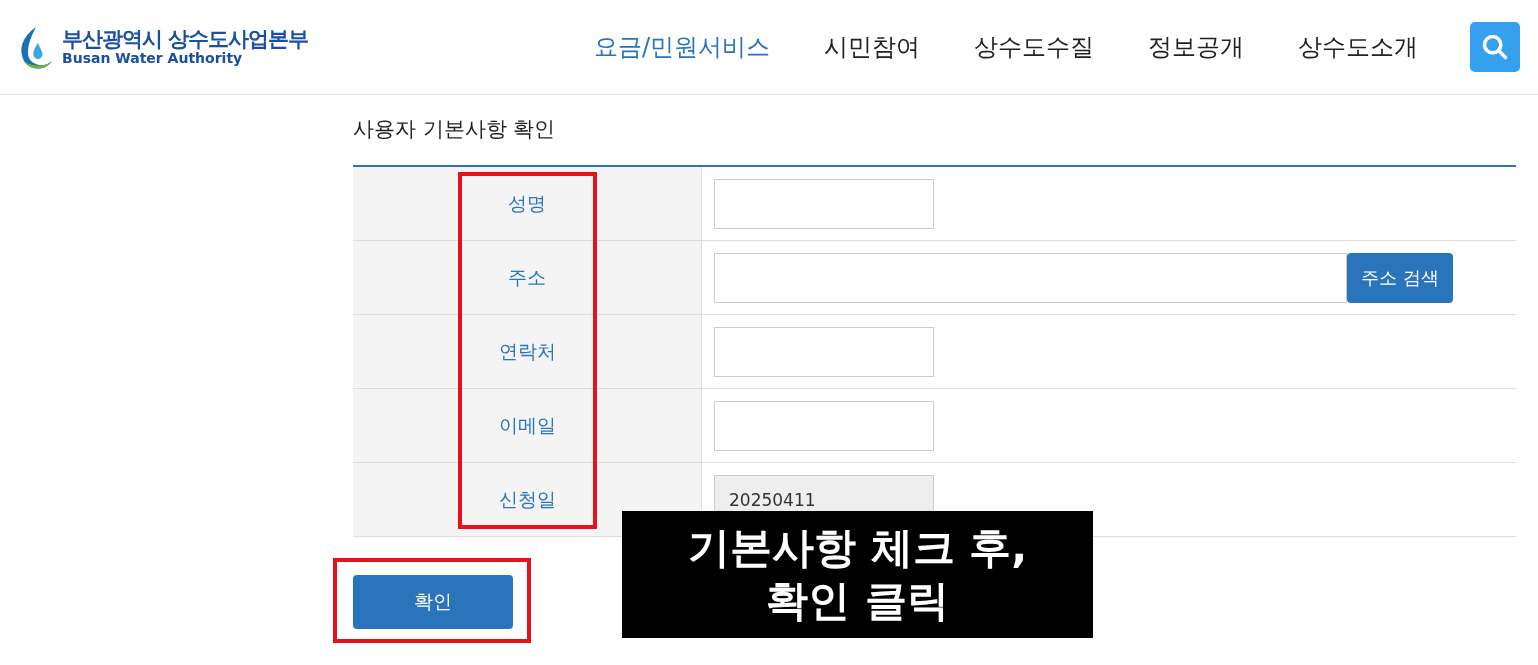 This screenshot has width=1538, height=665. Describe the element at coordinates (152, 58) in the screenshot. I see `logo-subtitle: Busan Water Authority` at that location.